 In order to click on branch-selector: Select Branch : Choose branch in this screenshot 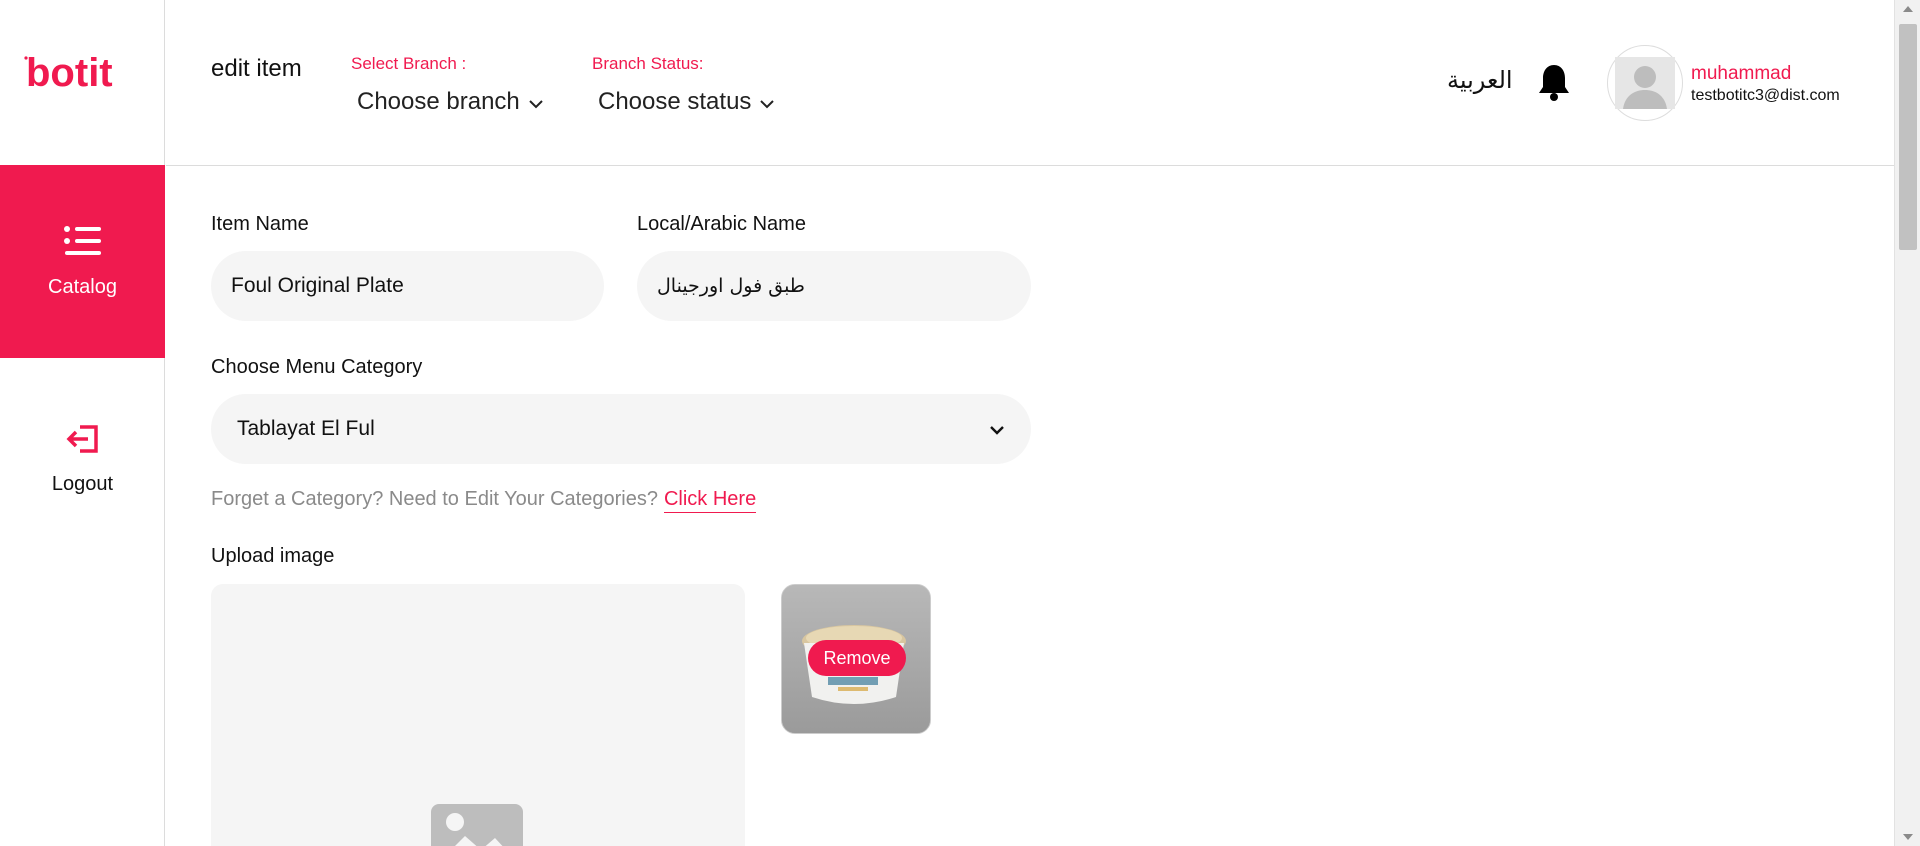, I will do `click(447, 85)`.